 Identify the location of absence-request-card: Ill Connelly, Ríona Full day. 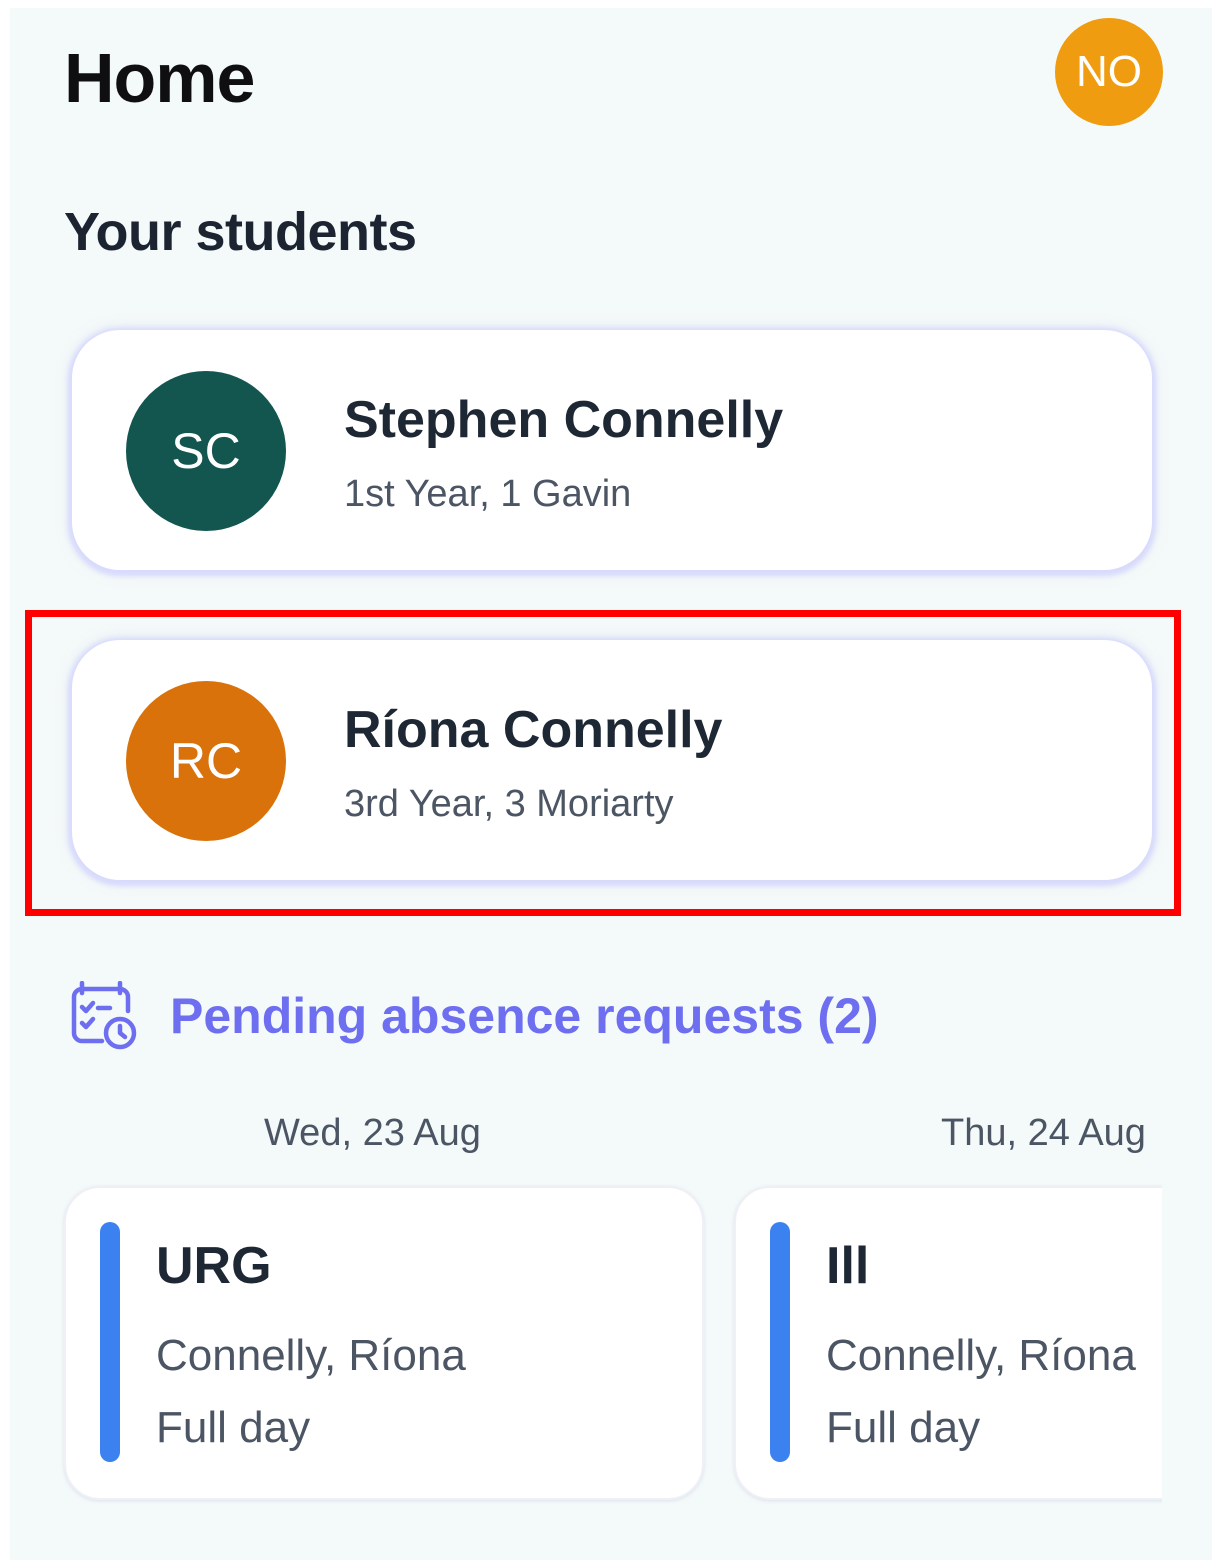
(948, 1343).